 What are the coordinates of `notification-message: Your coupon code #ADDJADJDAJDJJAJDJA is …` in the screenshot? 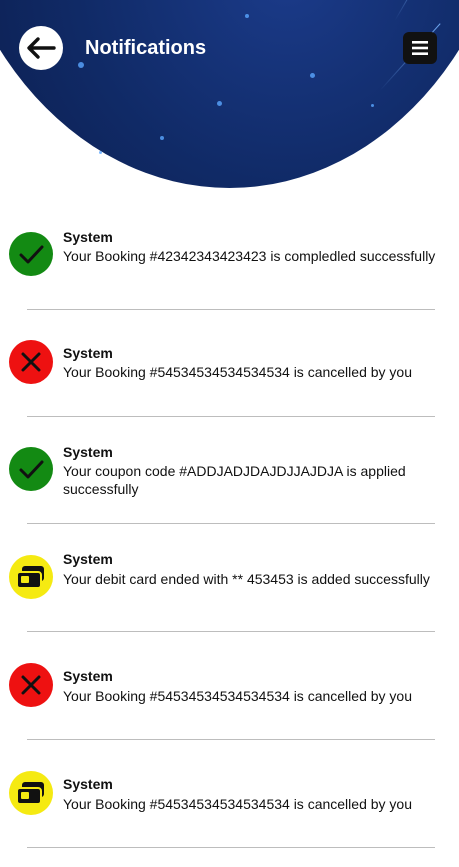 It's located at (234, 480).